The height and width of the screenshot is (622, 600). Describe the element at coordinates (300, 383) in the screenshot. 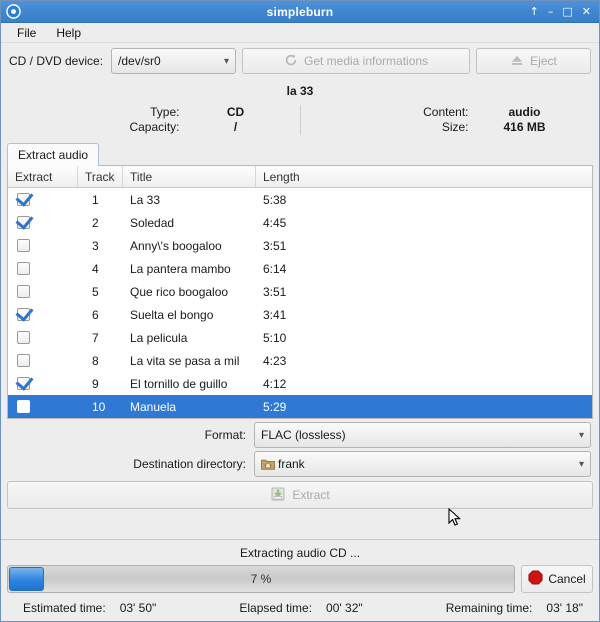

I see `table-row: 9 El tornillo de guillo 4:12` at that location.